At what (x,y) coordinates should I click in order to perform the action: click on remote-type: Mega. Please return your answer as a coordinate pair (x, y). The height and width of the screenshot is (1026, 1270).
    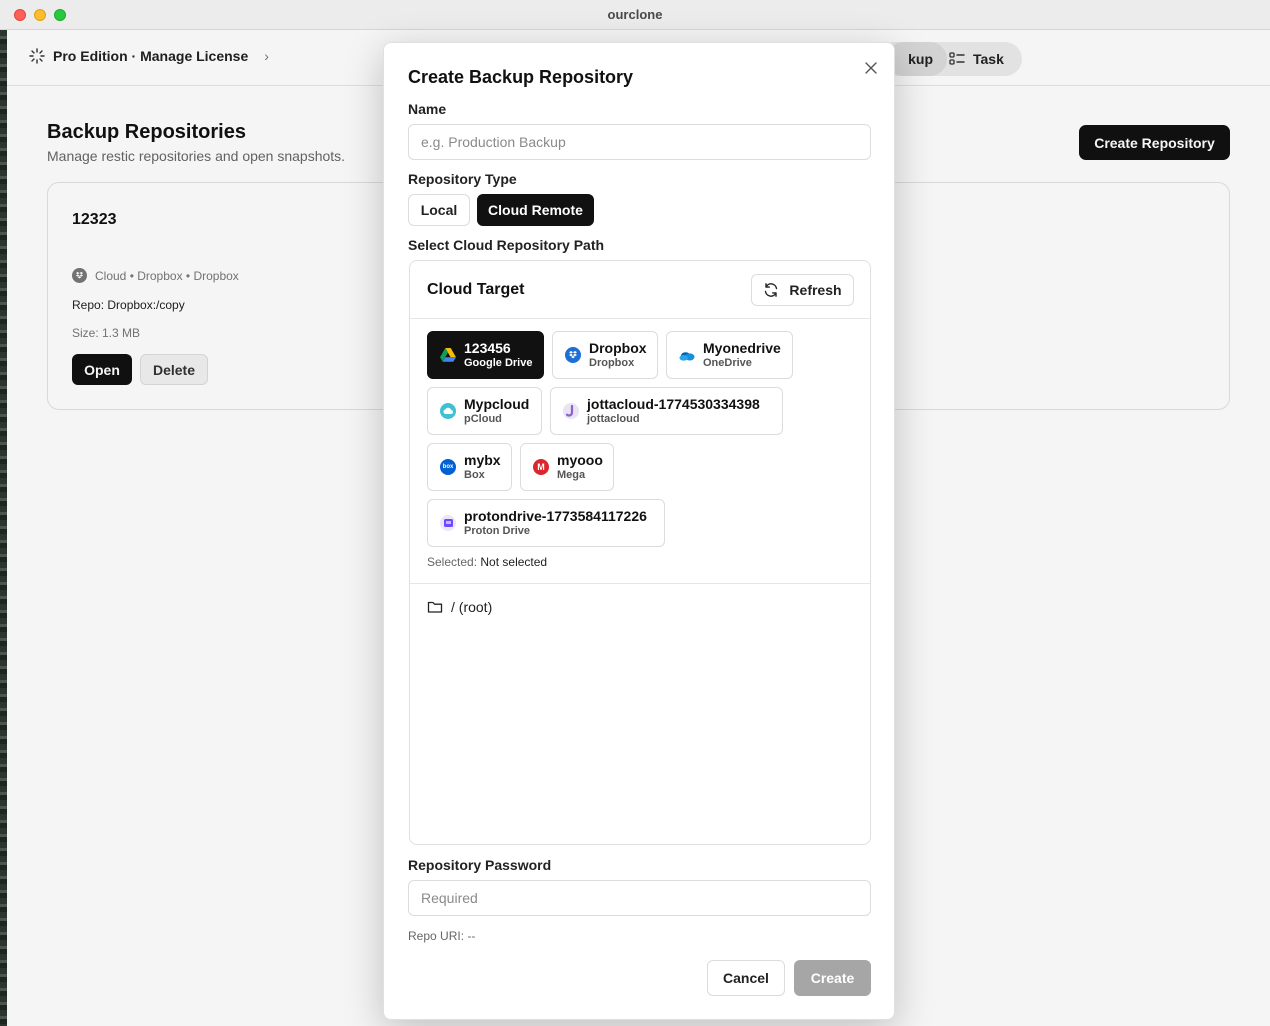
    Looking at the image, I should click on (571, 475).